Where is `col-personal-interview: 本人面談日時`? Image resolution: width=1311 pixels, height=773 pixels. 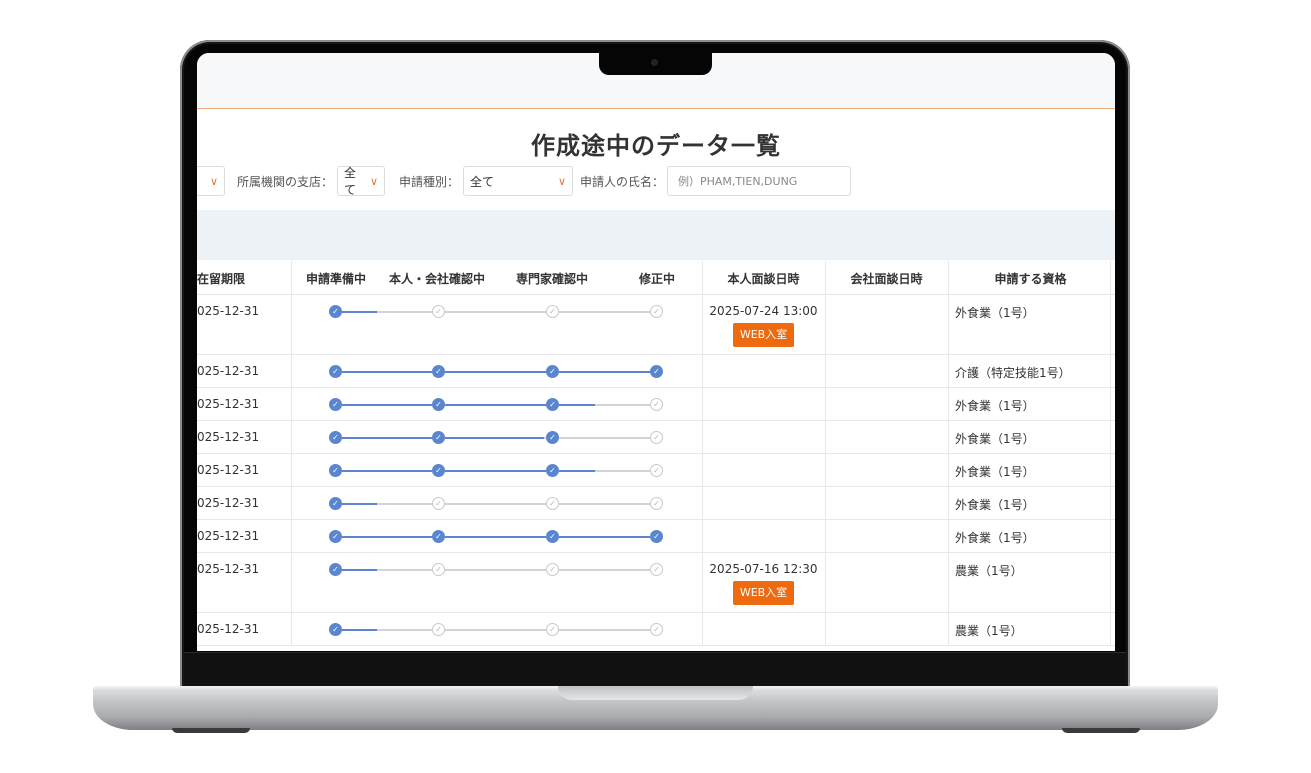 col-personal-interview: 本人面談日時 is located at coordinates (763, 278).